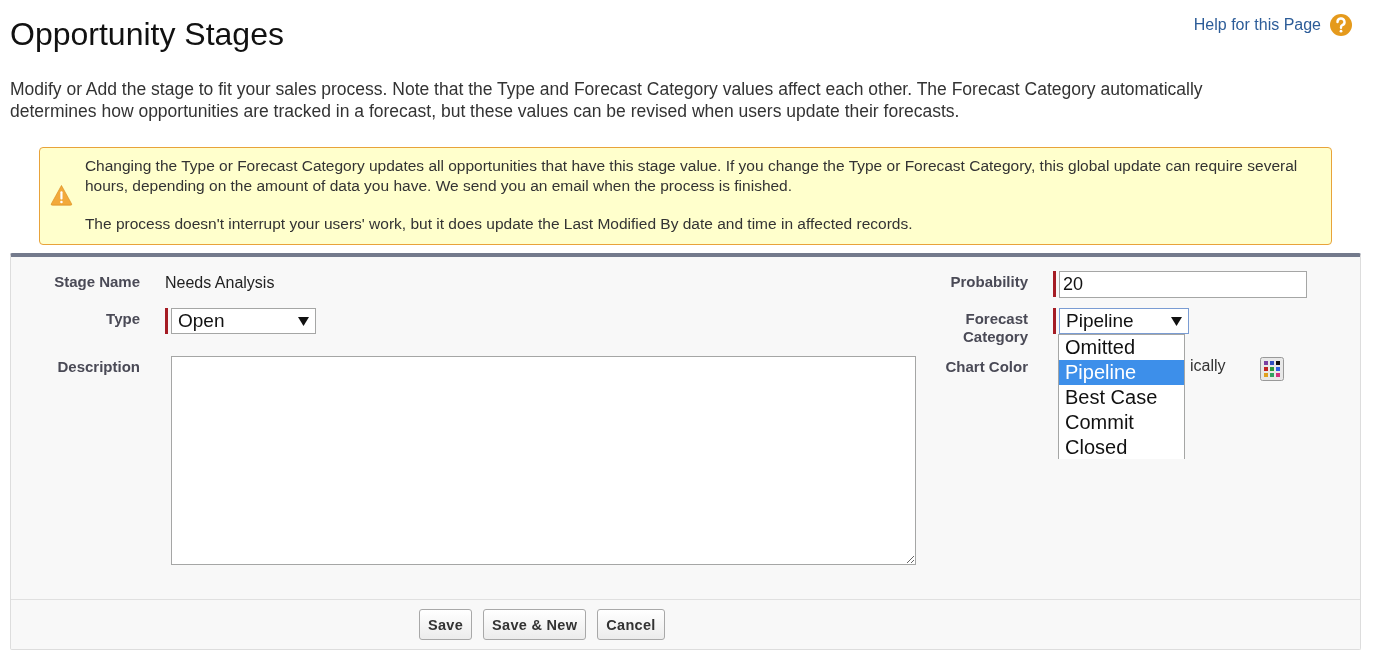 This screenshot has width=1373, height=657. What do you see at coordinates (1121, 447) in the screenshot?
I see `dropdown-option: Closed` at bounding box center [1121, 447].